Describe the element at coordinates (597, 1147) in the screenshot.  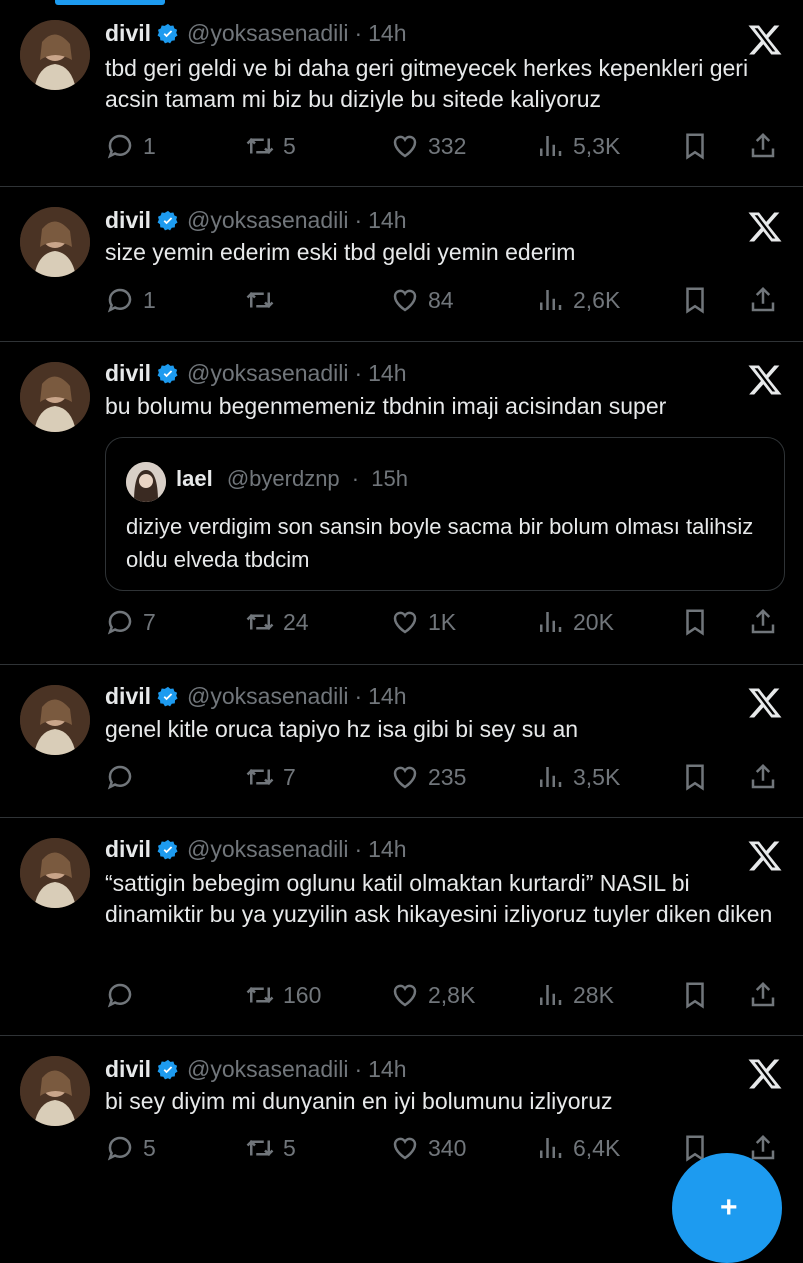
I see `views-count: 6,4K` at that location.